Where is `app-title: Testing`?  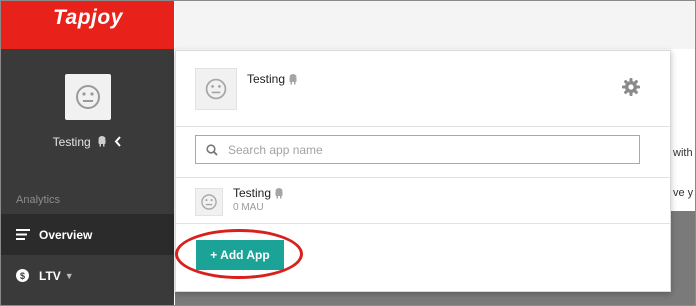
app-title: Testing is located at coordinates (272, 79).